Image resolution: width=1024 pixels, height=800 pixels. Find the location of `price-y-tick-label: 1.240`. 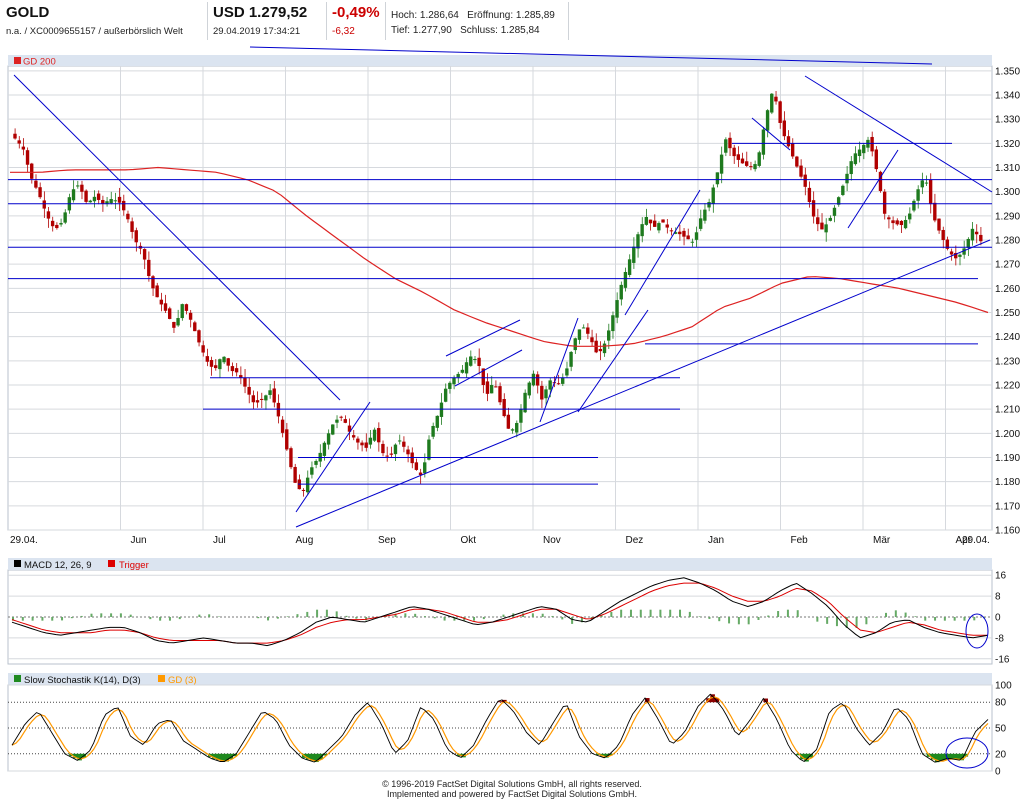

price-y-tick-label: 1.240 is located at coordinates (1007, 337).